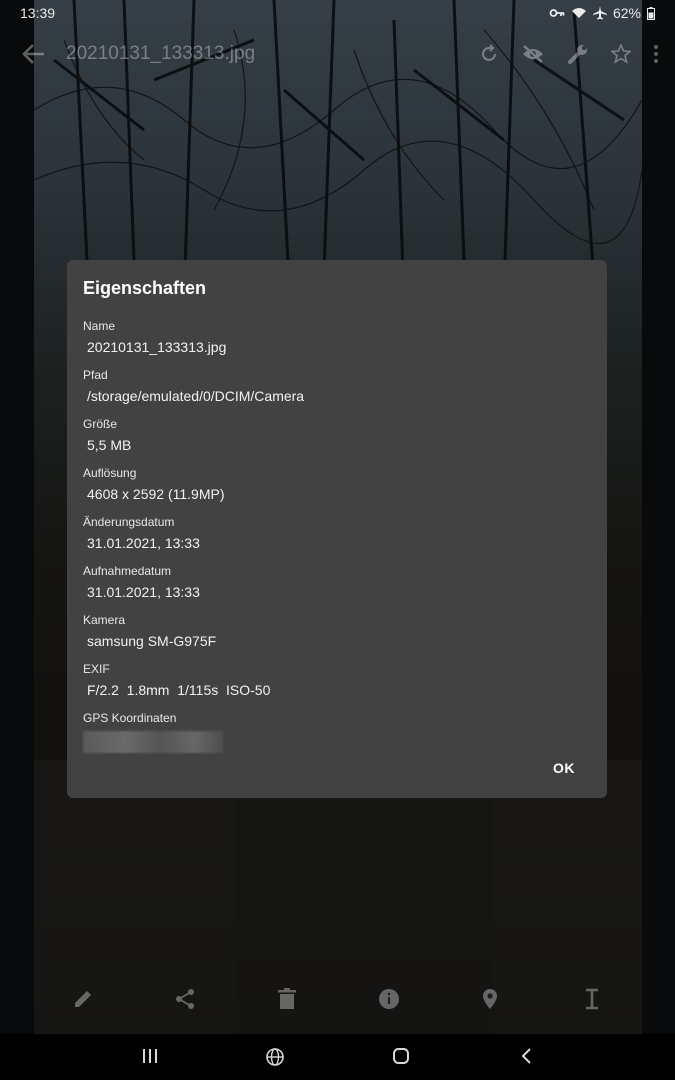  Describe the element at coordinates (337, 435) in the screenshot. I see `property-size: Größe 5,5 MB` at that location.